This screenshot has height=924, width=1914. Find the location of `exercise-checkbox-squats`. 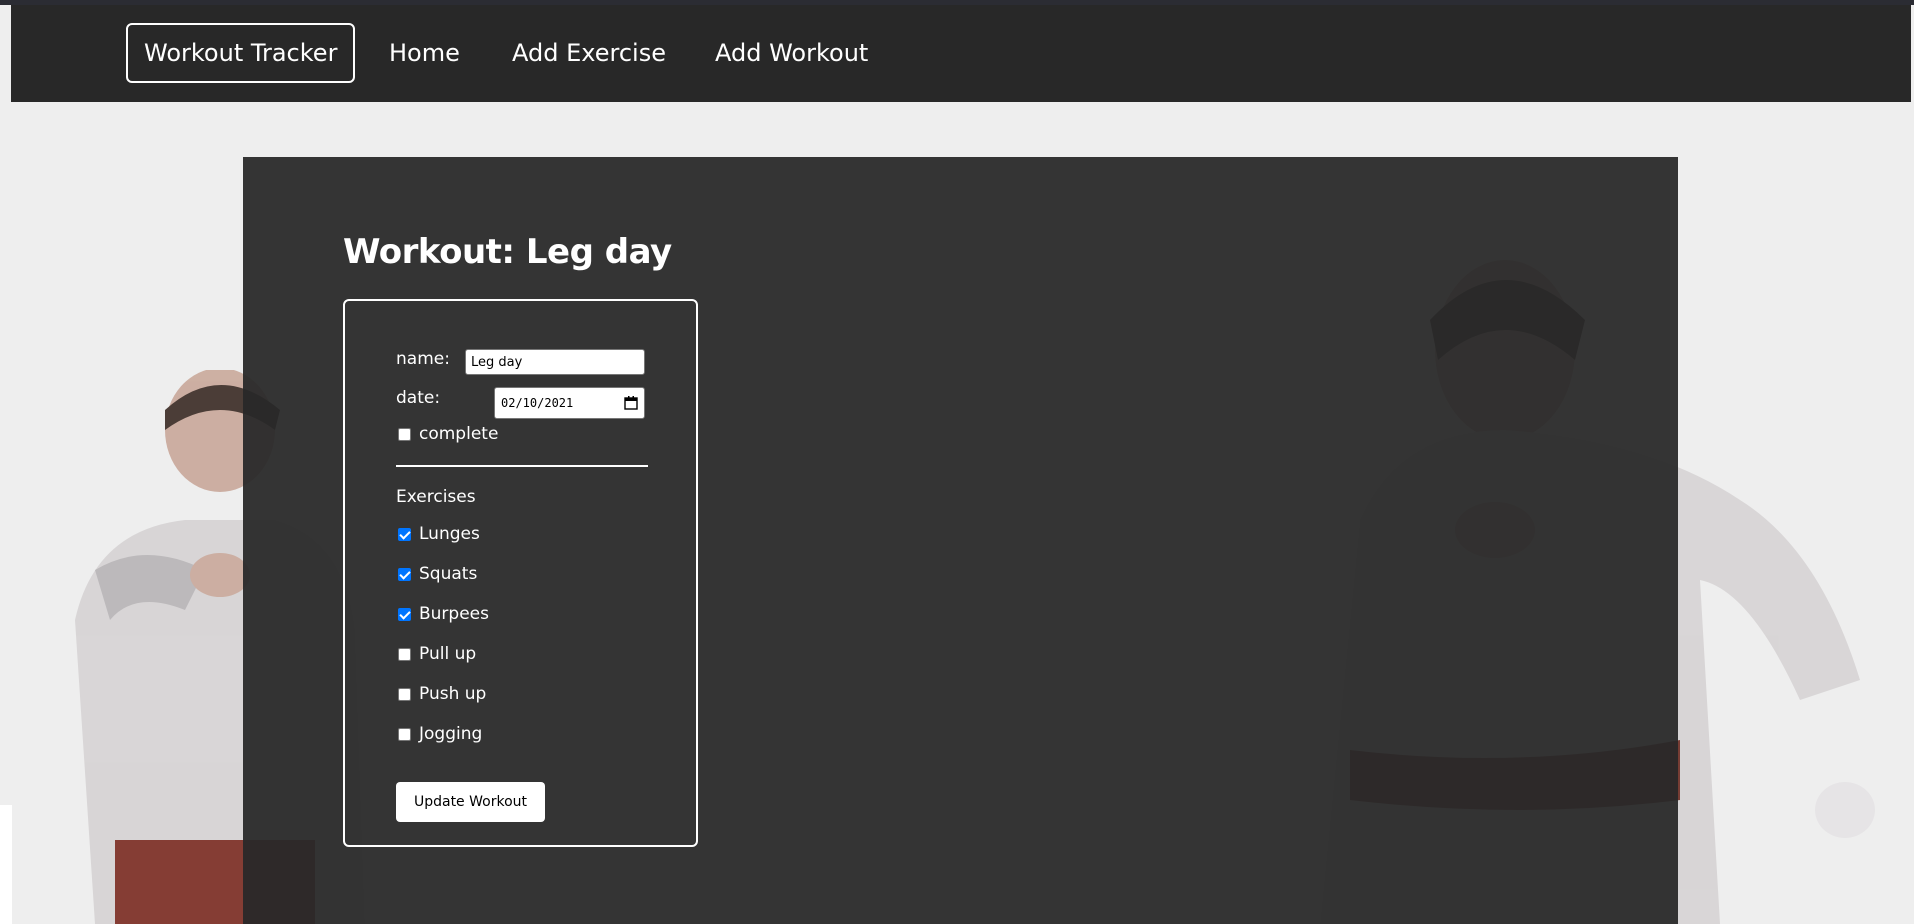

exercise-checkbox-squats is located at coordinates (404, 574).